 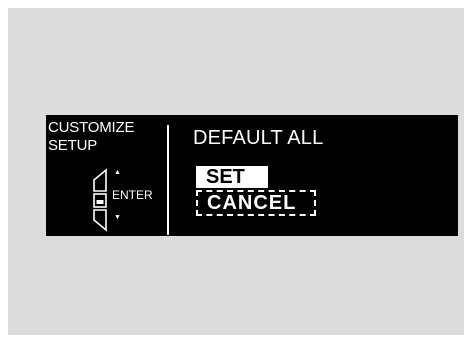 What do you see at coordinates (132, 195) in the screenshot?
I see `enter-label: ENTER` at bounding box center [132, 195].